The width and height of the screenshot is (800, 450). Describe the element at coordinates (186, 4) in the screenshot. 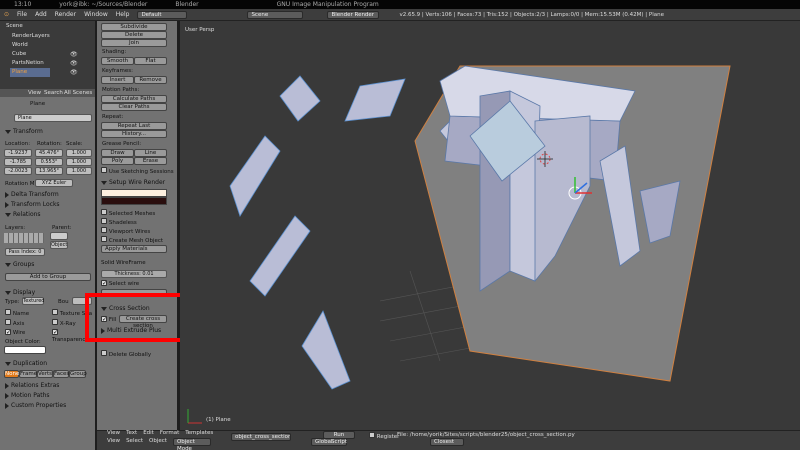

I see `taskbar-window-blender: Blender` at that location.